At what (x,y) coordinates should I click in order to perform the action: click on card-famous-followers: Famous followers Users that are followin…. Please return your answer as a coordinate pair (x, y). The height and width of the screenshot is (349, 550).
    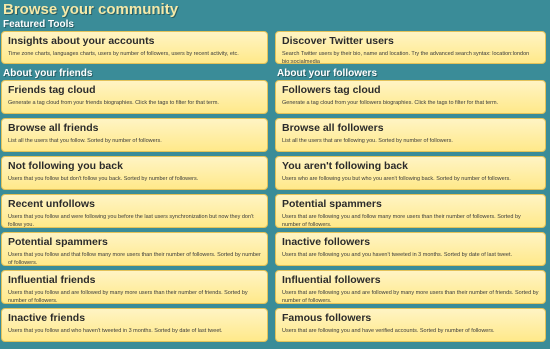
    Looking at the image, I should click on (410, 325).